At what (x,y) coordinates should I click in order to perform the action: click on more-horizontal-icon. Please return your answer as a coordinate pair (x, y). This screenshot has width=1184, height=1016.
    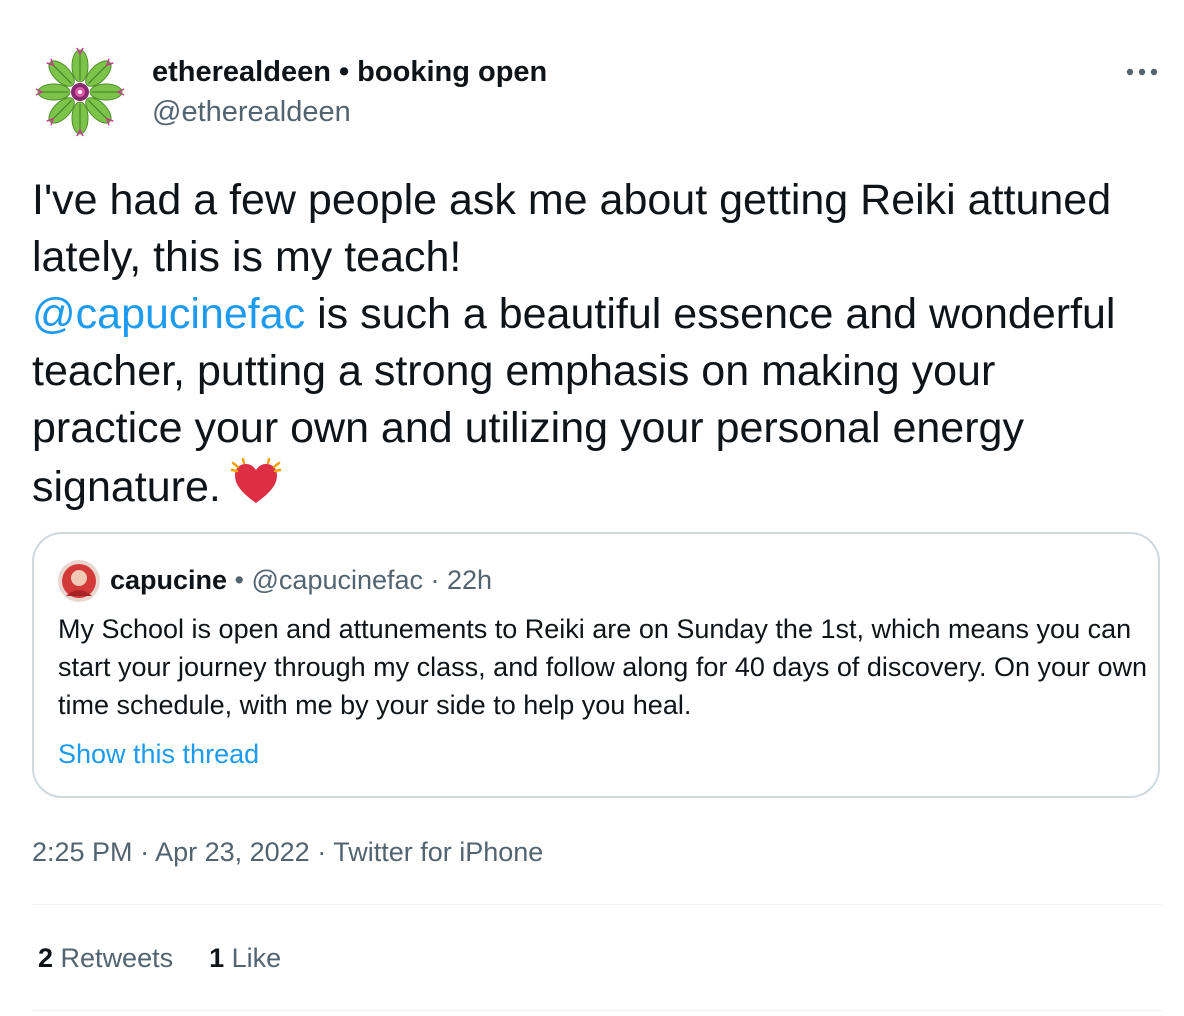
    Looking at the image, I should click on (1142, 72).